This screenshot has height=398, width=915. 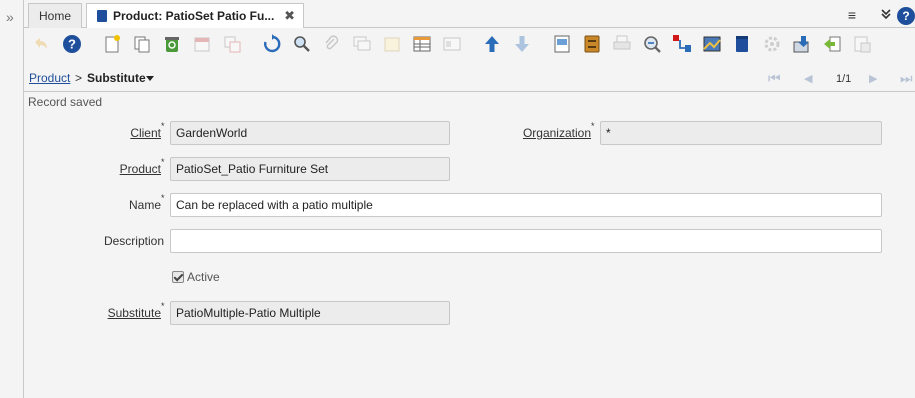 What do you see at coordinates (886, 15) in the screenshot?
I see `chevron-double-down-icon` at bounding box center [886, 15].